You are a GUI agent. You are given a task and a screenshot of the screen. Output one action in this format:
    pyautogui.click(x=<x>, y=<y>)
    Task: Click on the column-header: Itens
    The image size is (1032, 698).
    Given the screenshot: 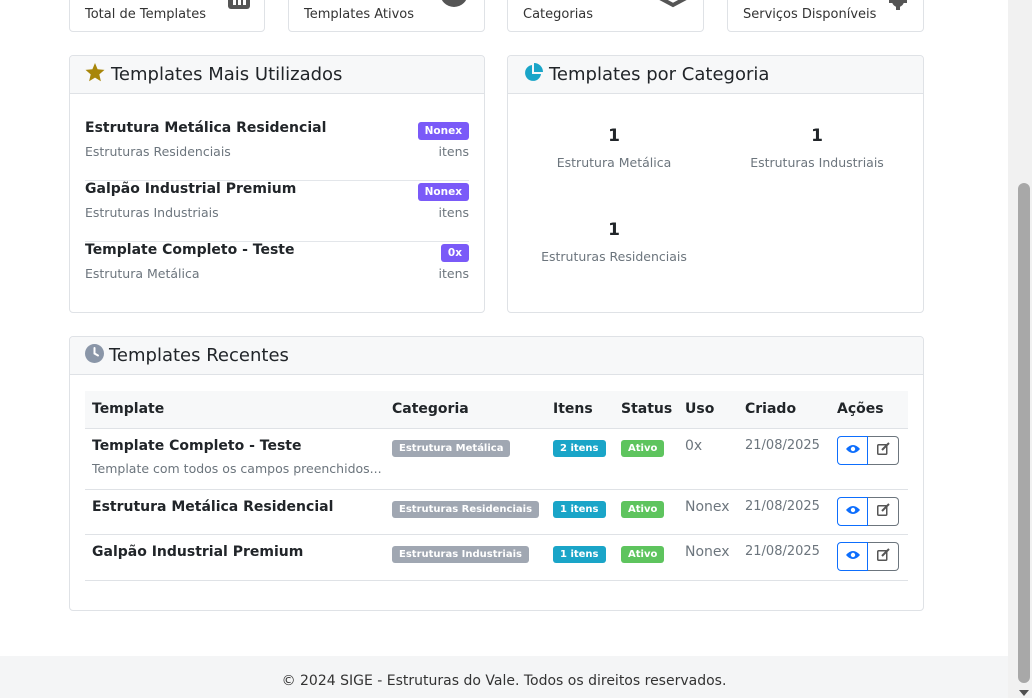 What is the action you would take?
    pyautogui.click(x=580, y=410)
    